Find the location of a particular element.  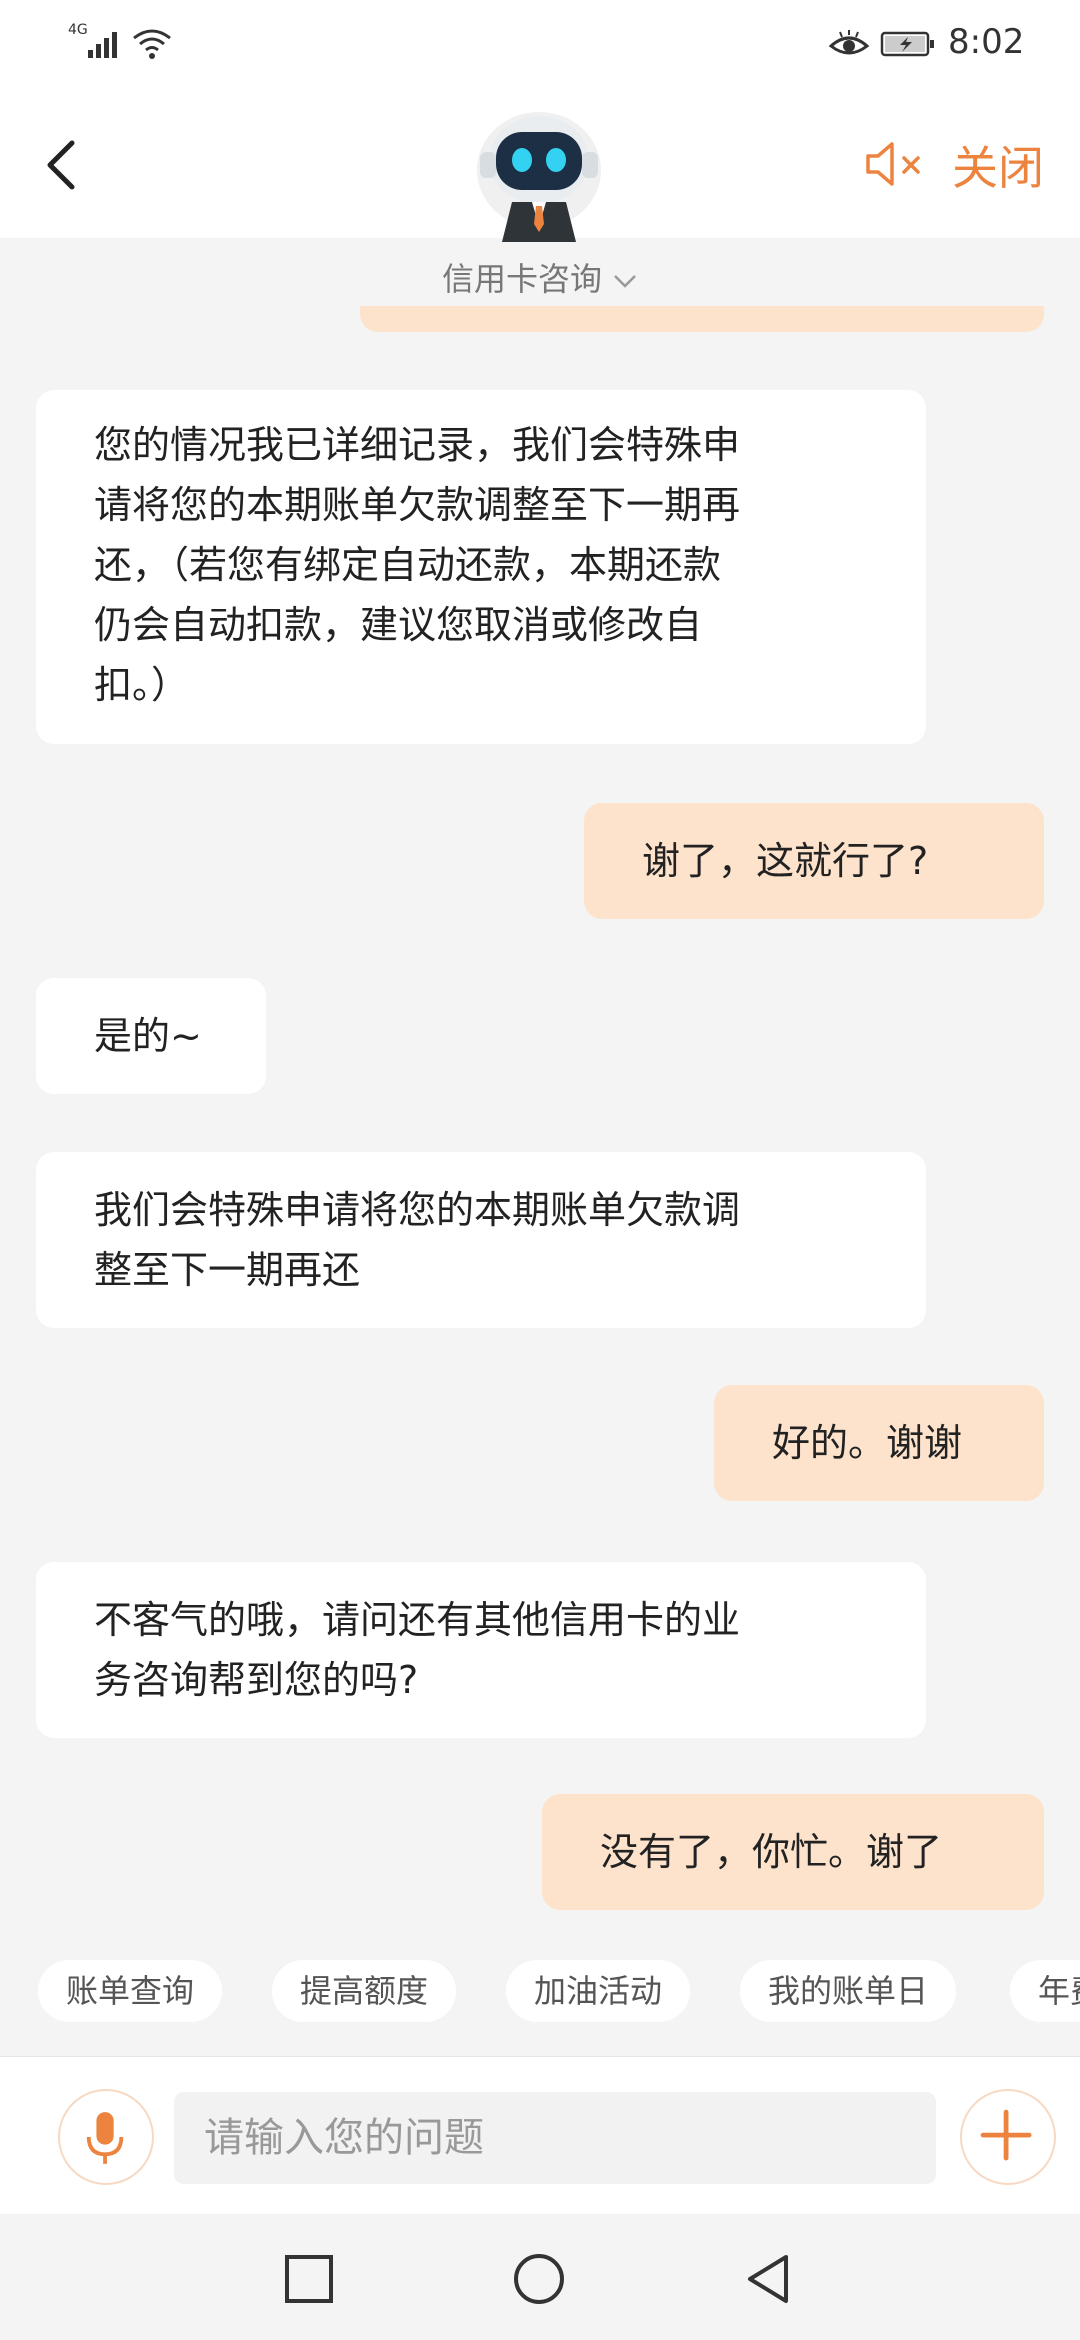

plus-icon is located at coordinates (1006, 2135).